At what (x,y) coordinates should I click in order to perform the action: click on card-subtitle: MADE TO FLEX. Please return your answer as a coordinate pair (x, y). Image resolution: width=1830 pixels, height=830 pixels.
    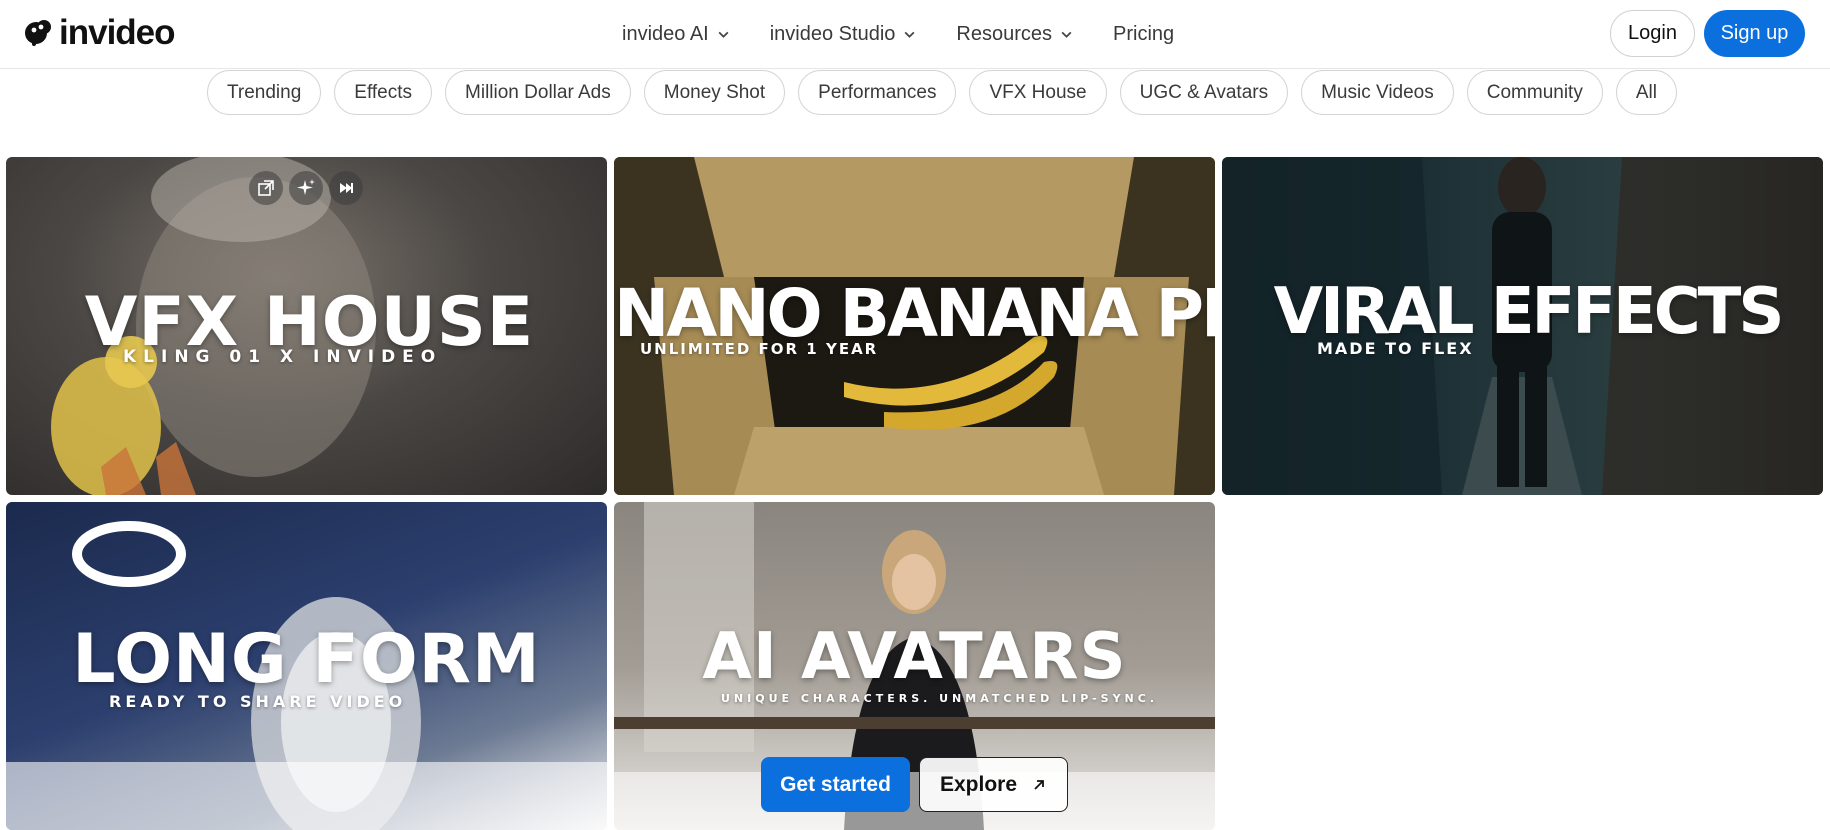
    Looking at the image, I should click on (1395, 348).